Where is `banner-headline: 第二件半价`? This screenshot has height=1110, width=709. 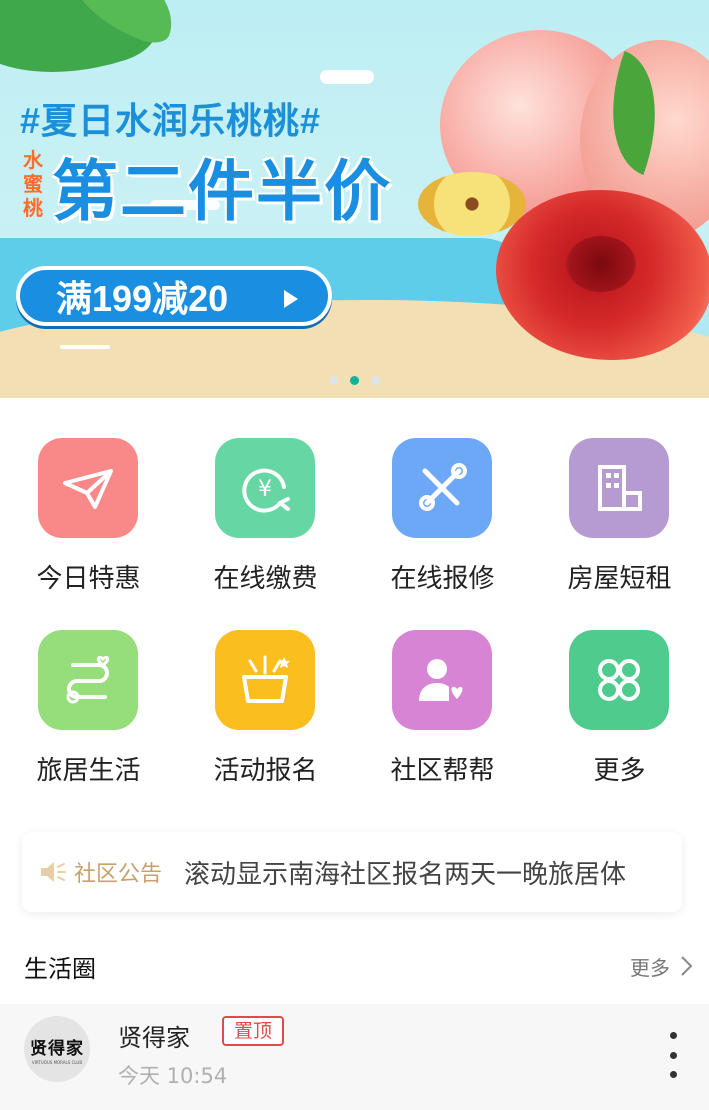
banner-headline: 第二件半价 is located at coordinates (222, 191).